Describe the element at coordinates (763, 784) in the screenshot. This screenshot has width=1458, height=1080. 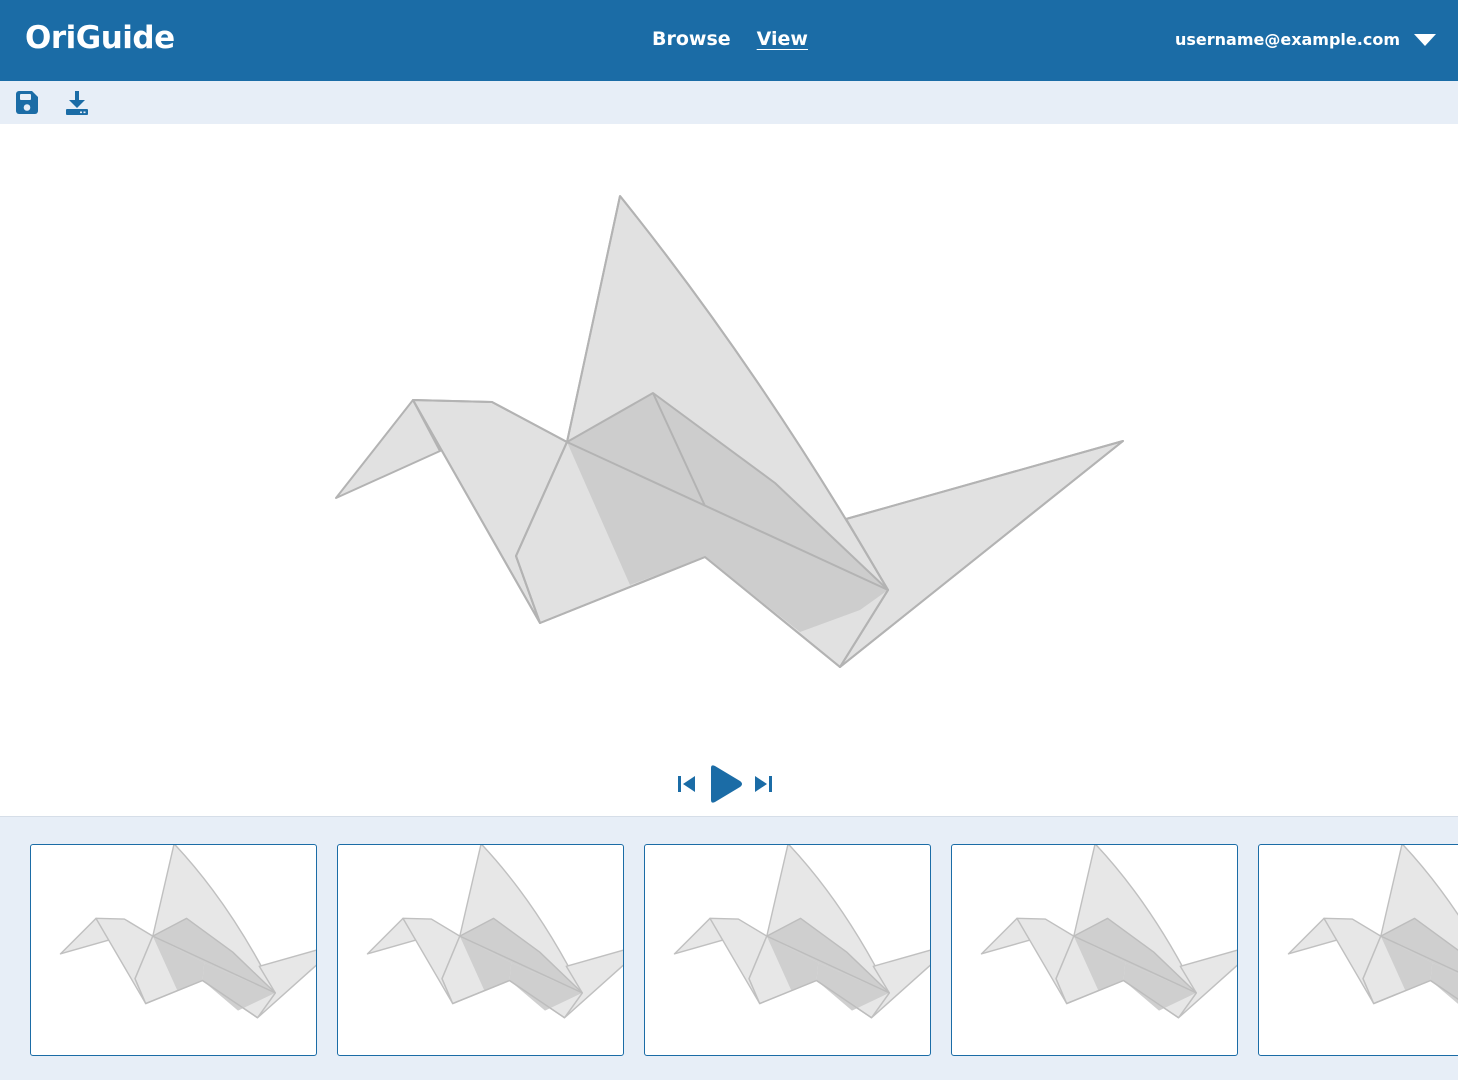
I see `skip-to-end-icon` at that location.